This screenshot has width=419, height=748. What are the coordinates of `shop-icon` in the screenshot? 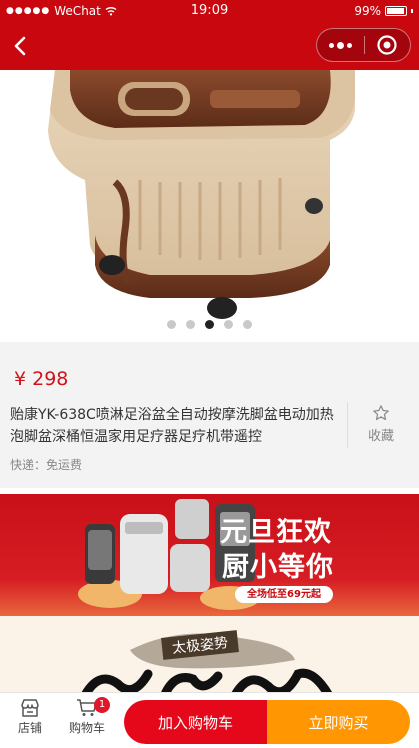 It's located at (30, 708).